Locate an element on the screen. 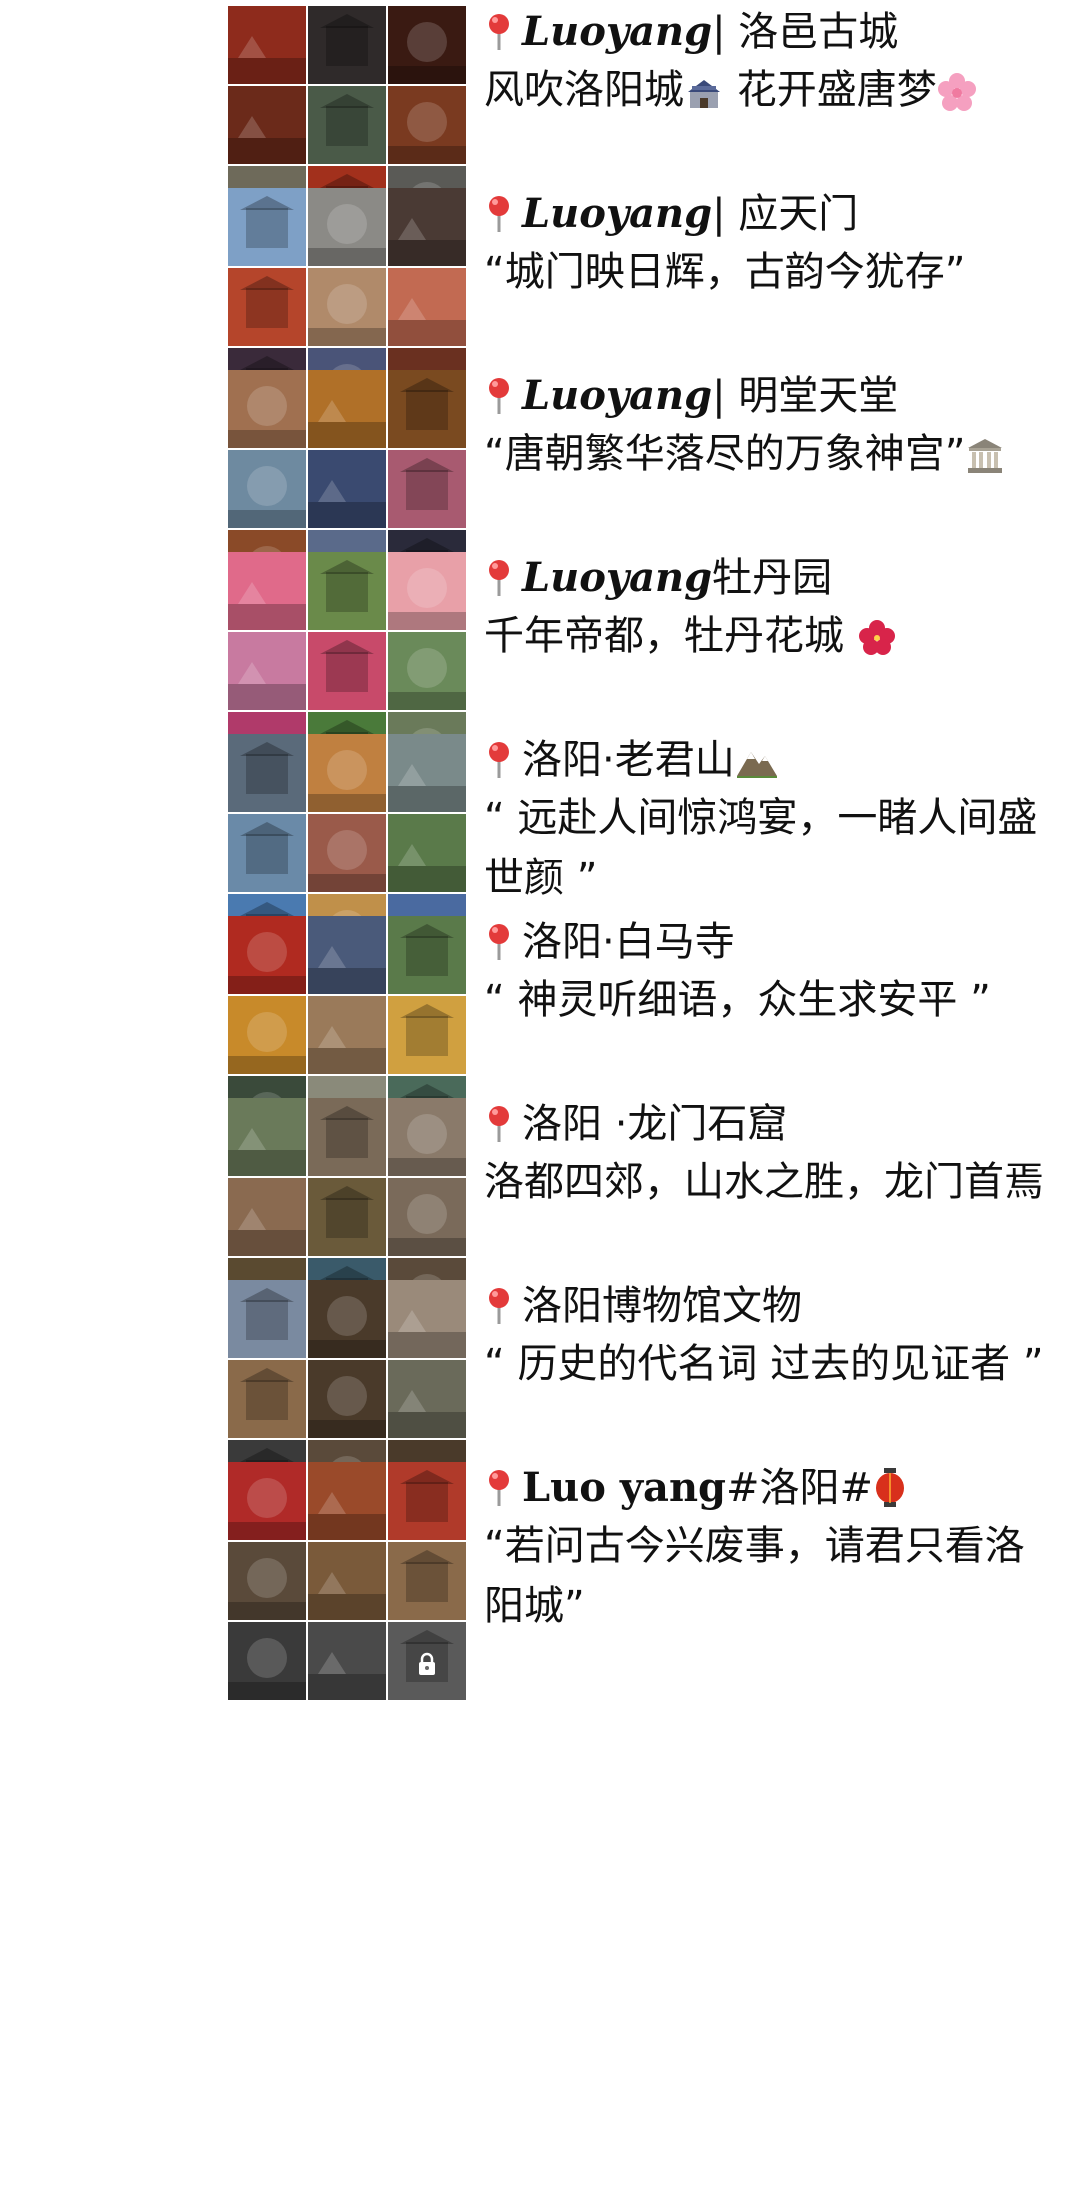 The width and height of the screenshot is (1080, 2192). post-caption-text: 洛都四郊，山水之胜，龙门首焉 is located at coordinates (764, 1182).